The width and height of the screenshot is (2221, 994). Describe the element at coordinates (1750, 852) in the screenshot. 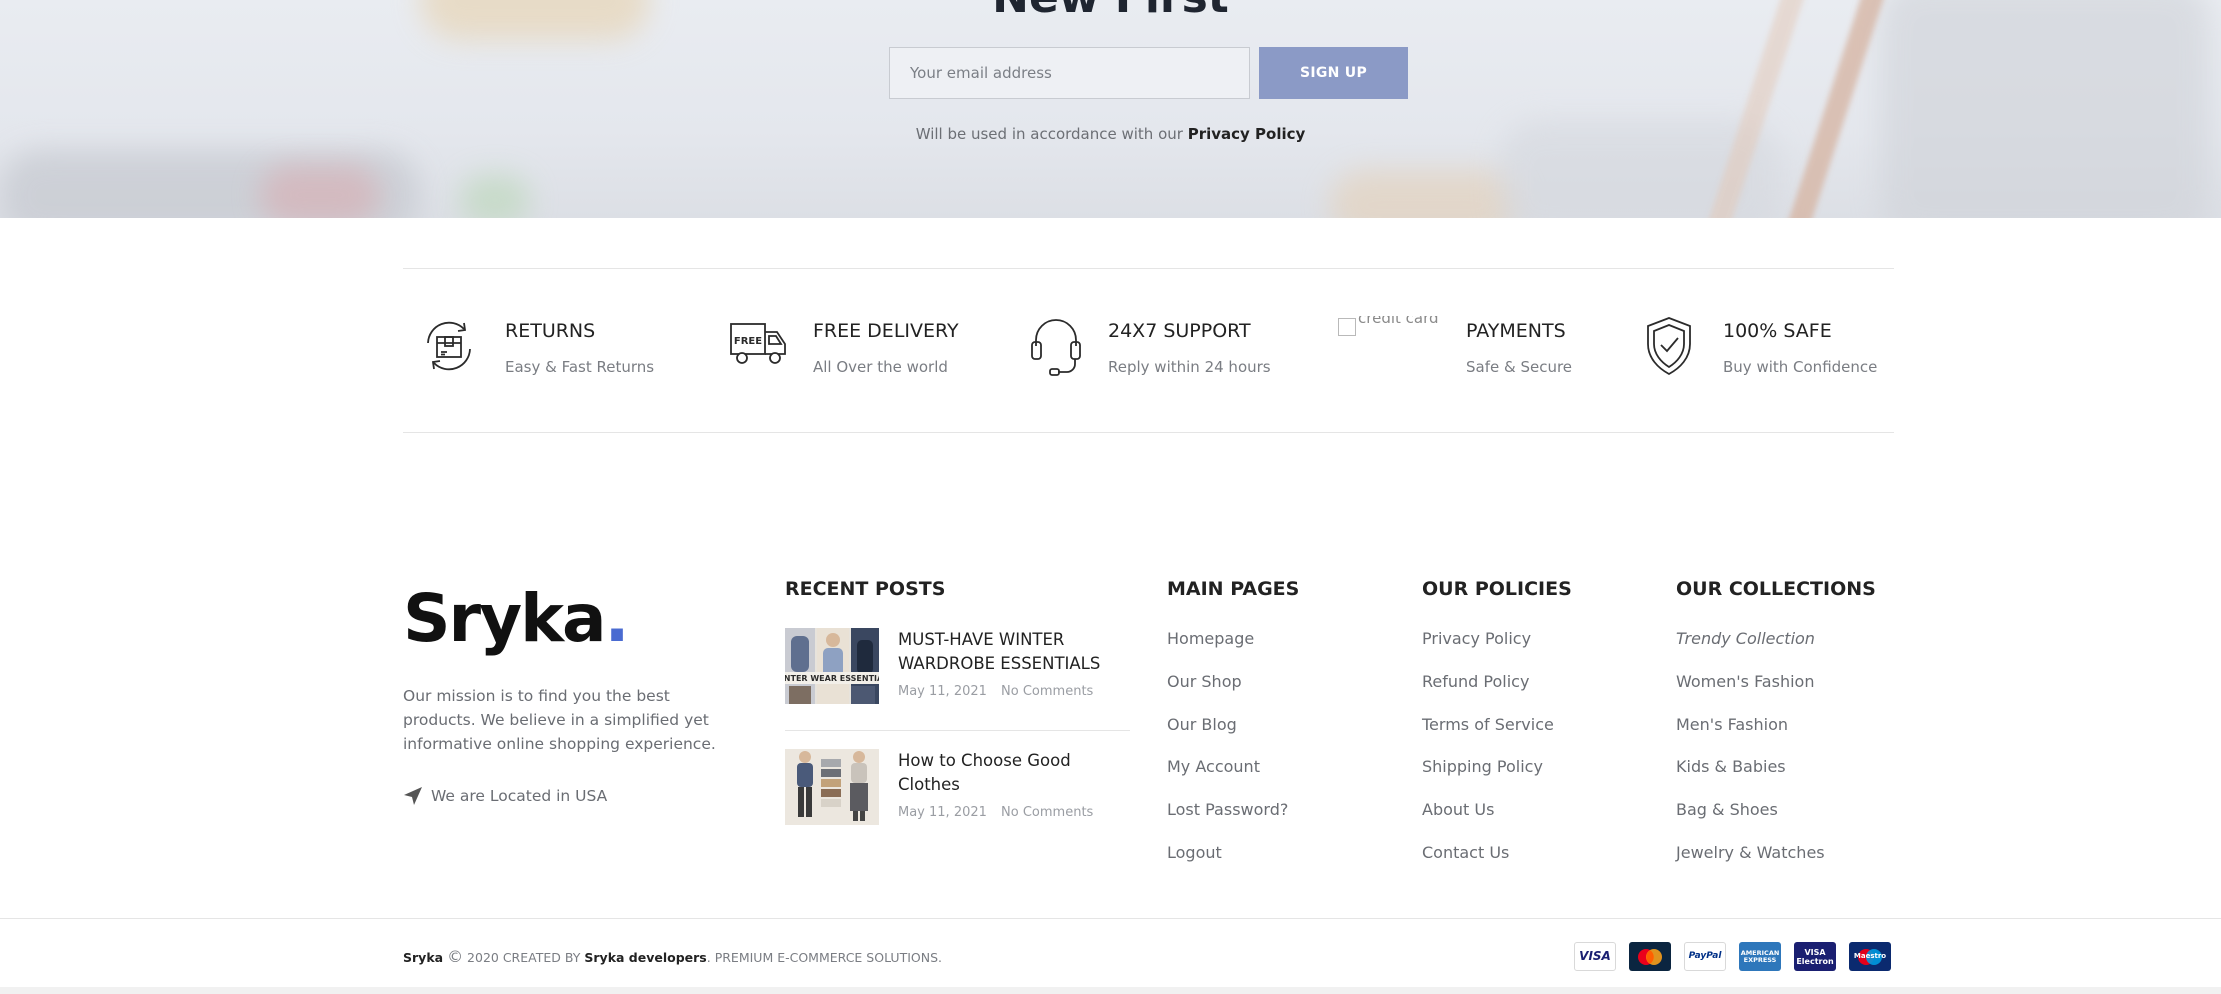

I see `footer-link-jewelry-watches: Jewelry & Watches` at that location.